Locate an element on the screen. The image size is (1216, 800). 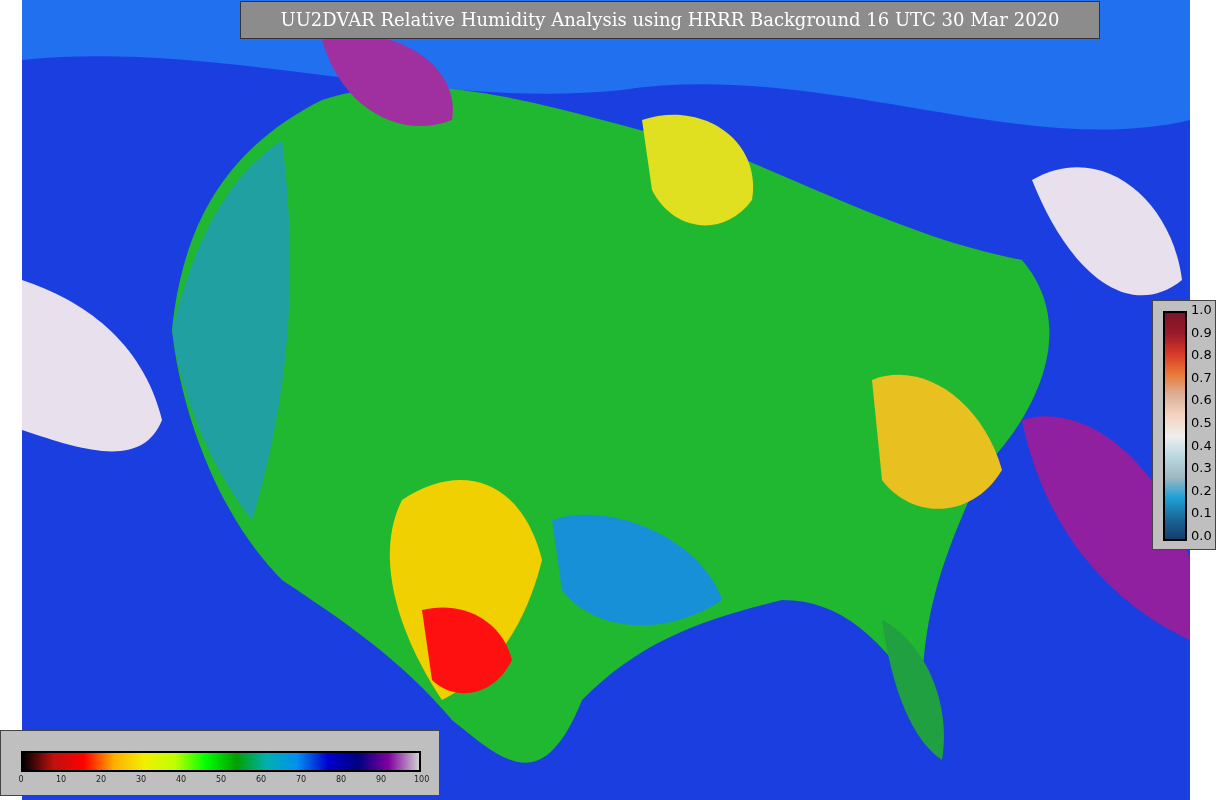
colorbar-tick-label: 0.0 is located at coordinates (1201, 535).